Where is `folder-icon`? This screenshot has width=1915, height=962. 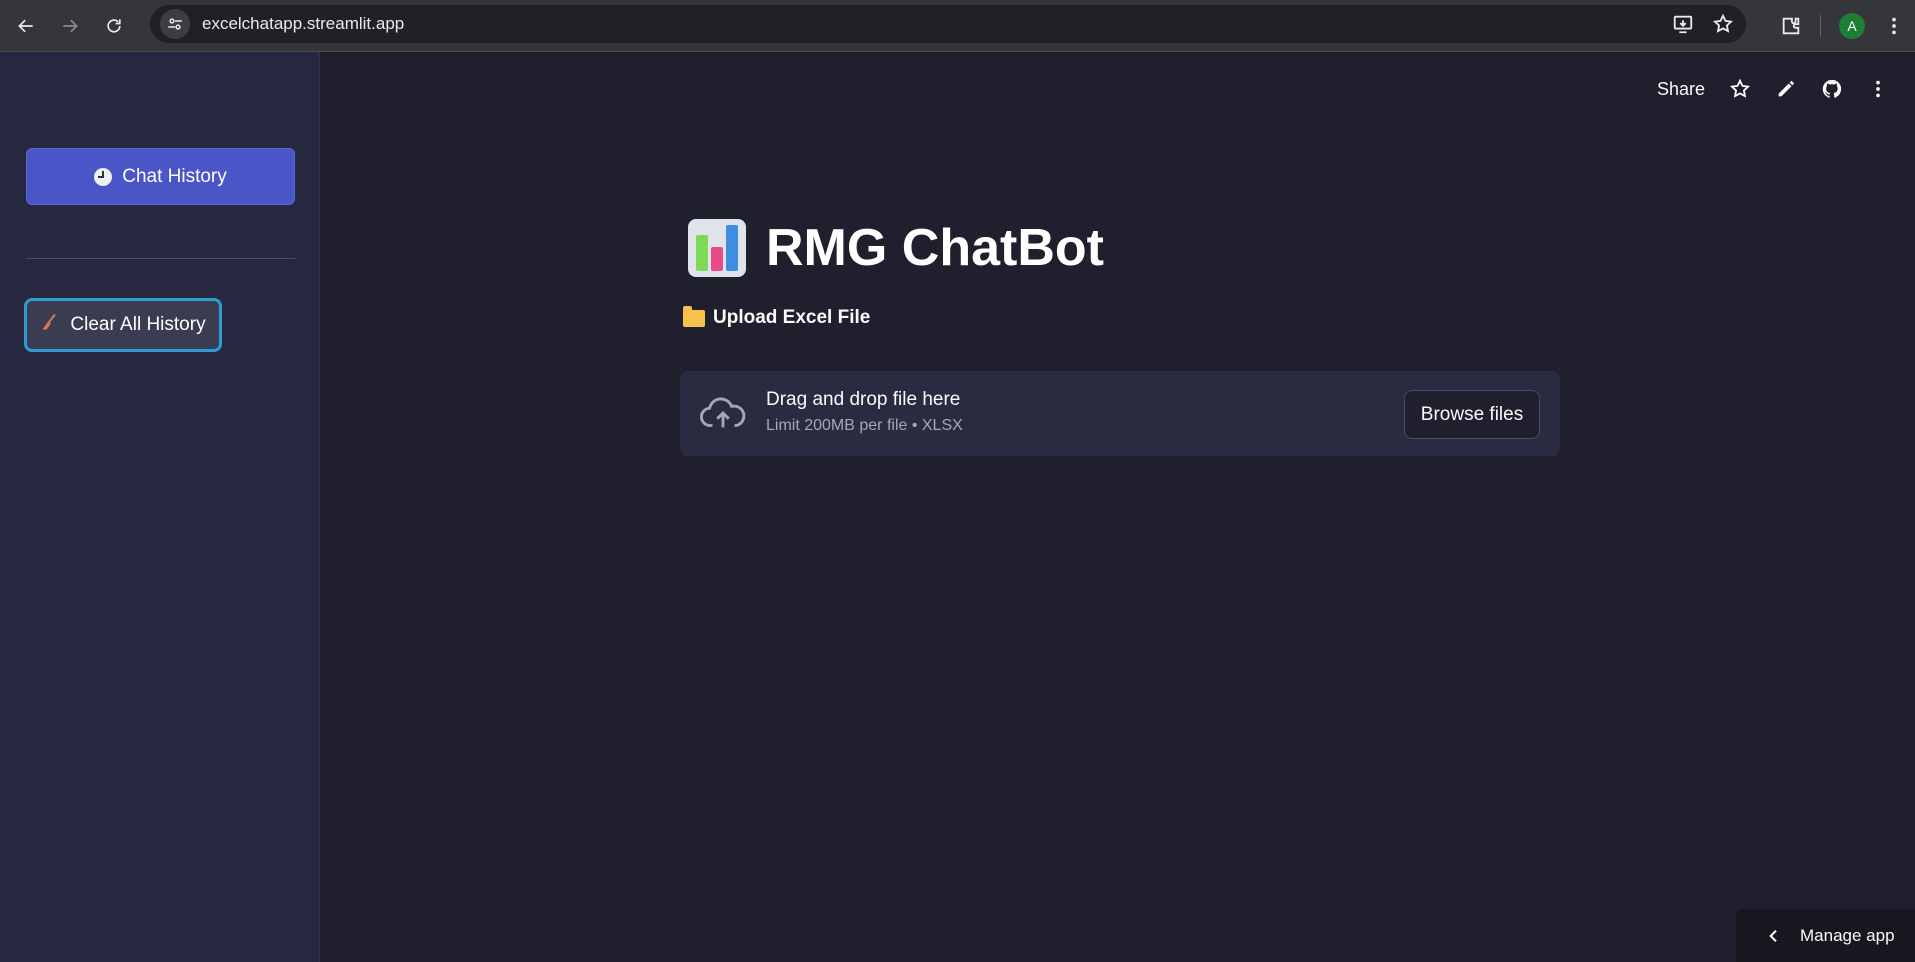 folder-icon is located at coordinates (694, 316).